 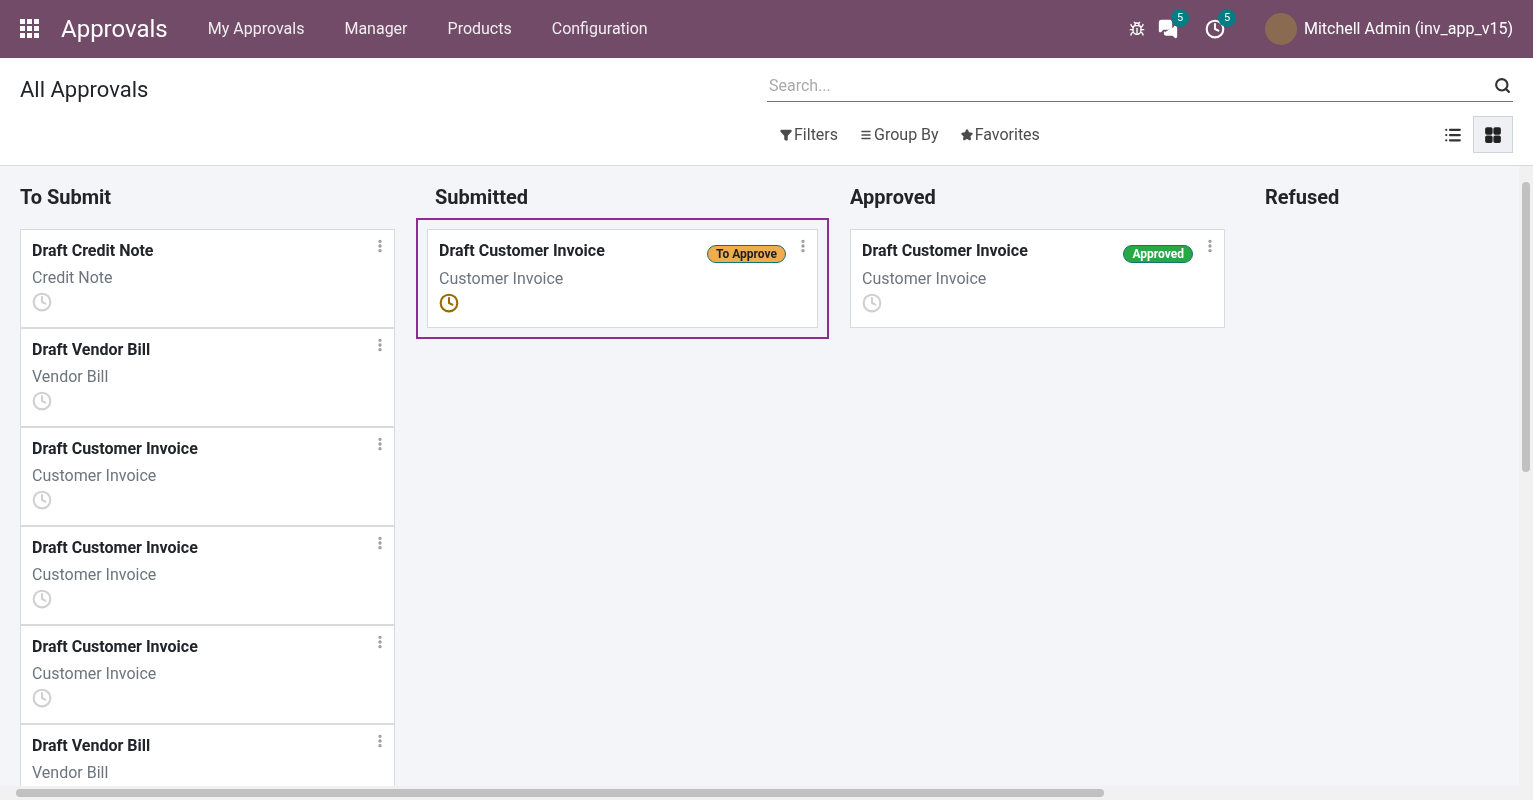 I want to click on user-name: Mitchell Admin (inv_app_v15), so click(x=1408, y=29).